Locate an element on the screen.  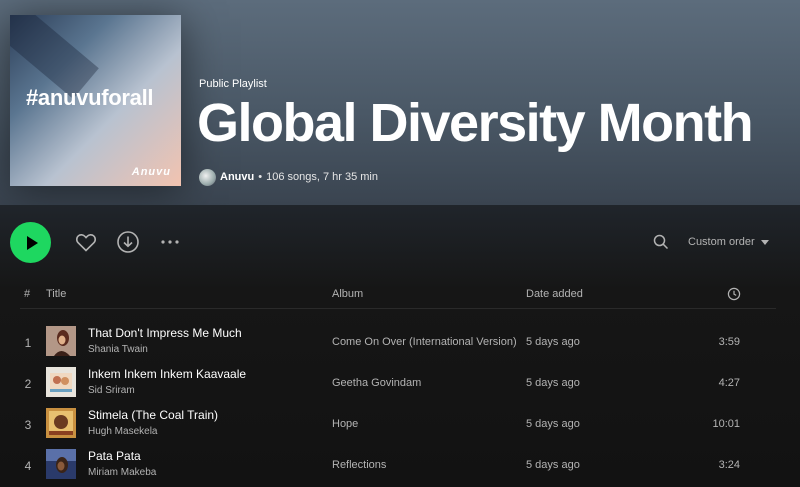
playlist-type: Public Playlist is located at coordinates (233, 84).